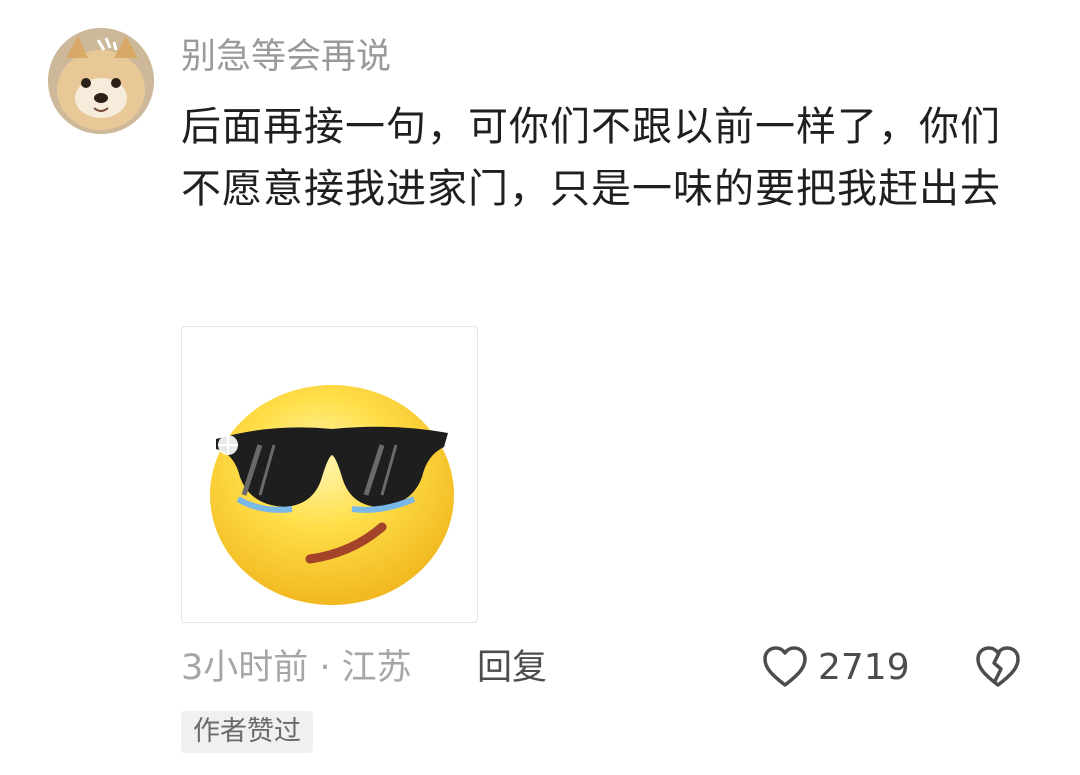  I want to click on username: 别急等会再说, so click(286, 57).